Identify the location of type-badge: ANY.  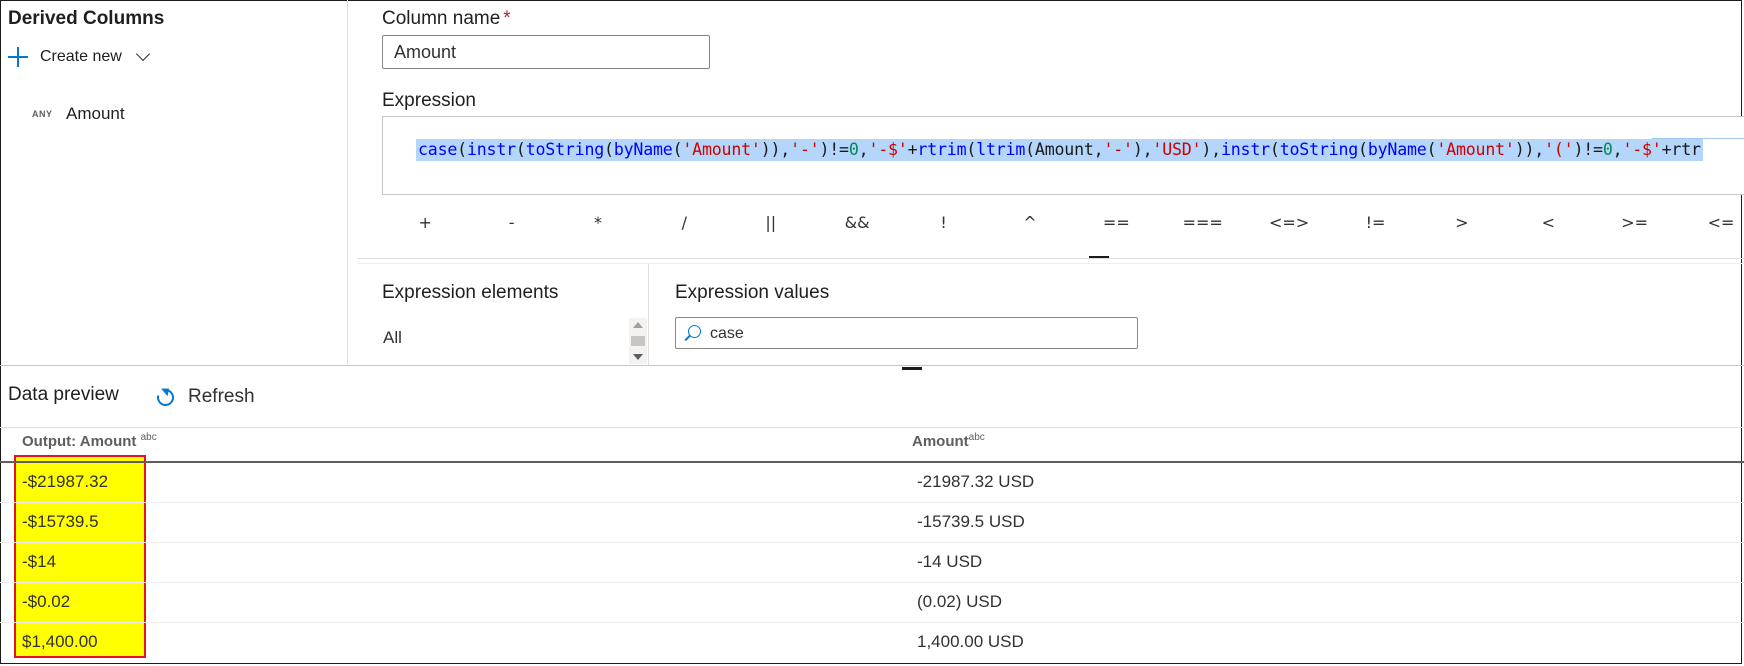
(42, 114).